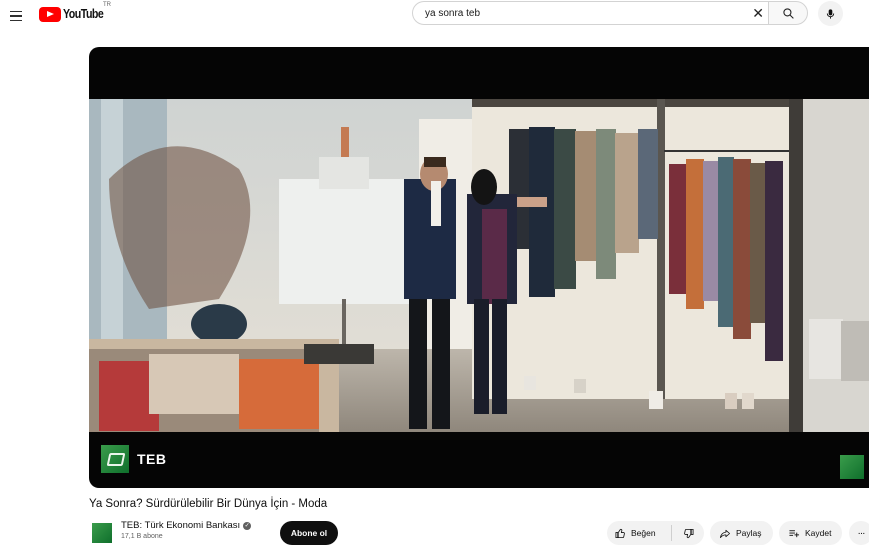 The height and width of the screenshot is (549, 869). I want to click on save-label: Kaydet, so click(818, 533).